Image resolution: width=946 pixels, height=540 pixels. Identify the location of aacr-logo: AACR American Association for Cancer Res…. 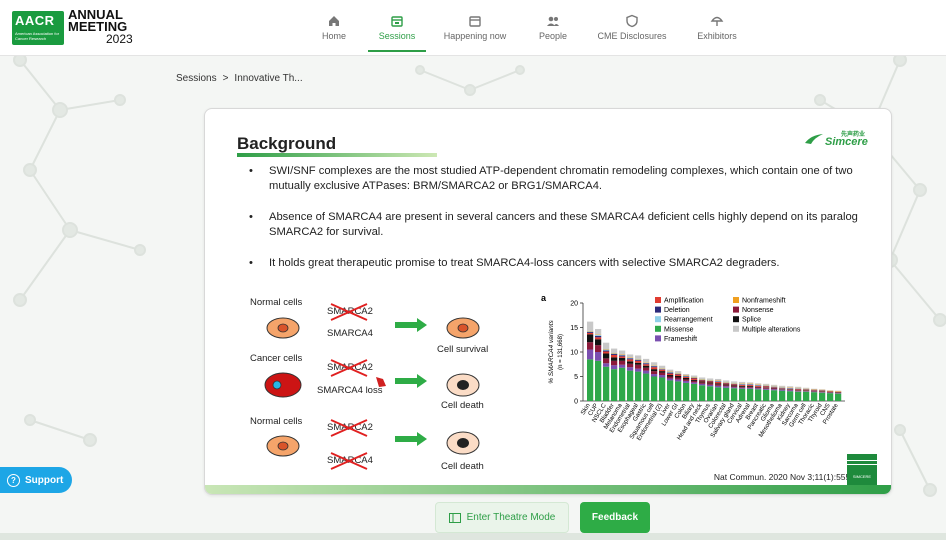
(70, 26).